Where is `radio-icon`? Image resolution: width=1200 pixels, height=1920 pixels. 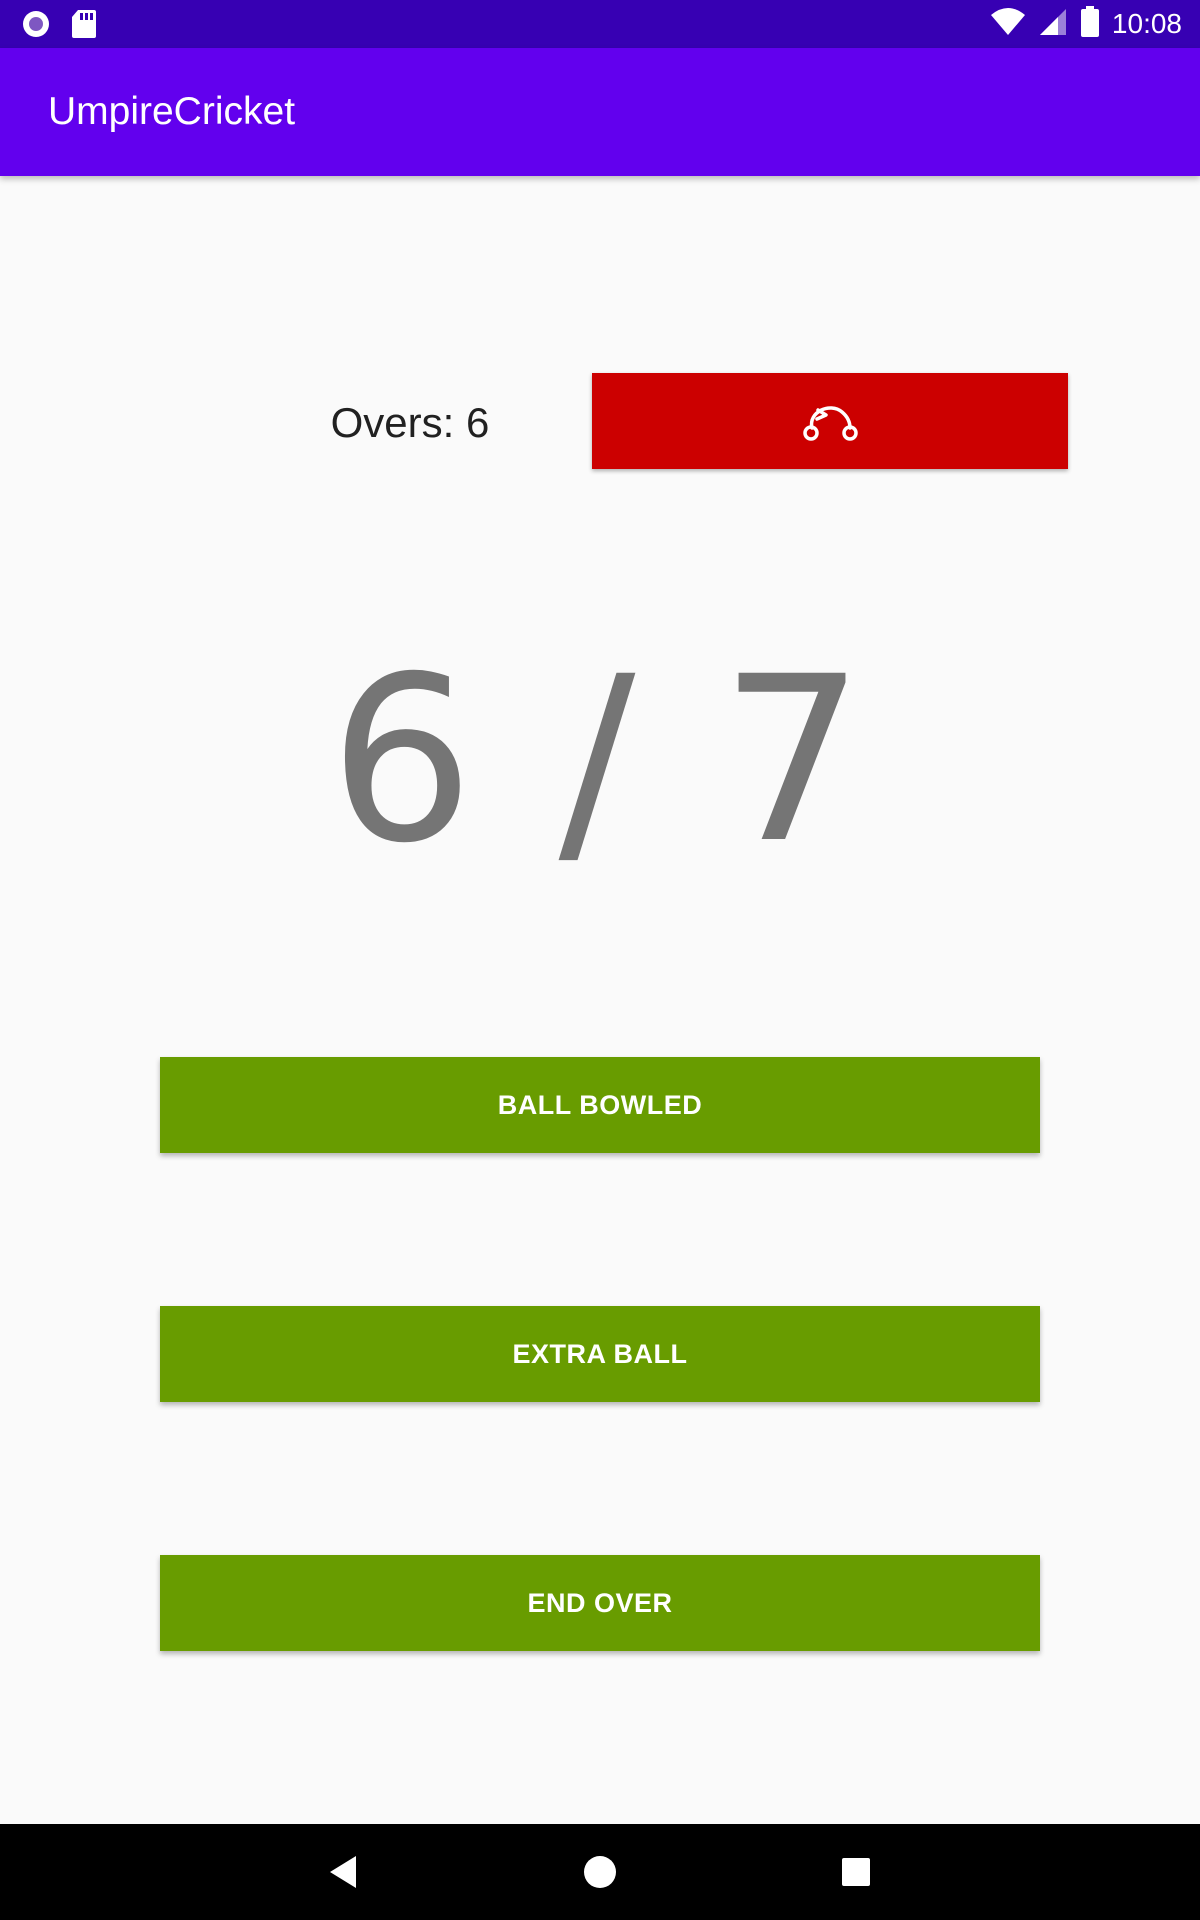
radio-icon is located at coordinates (36, 26).